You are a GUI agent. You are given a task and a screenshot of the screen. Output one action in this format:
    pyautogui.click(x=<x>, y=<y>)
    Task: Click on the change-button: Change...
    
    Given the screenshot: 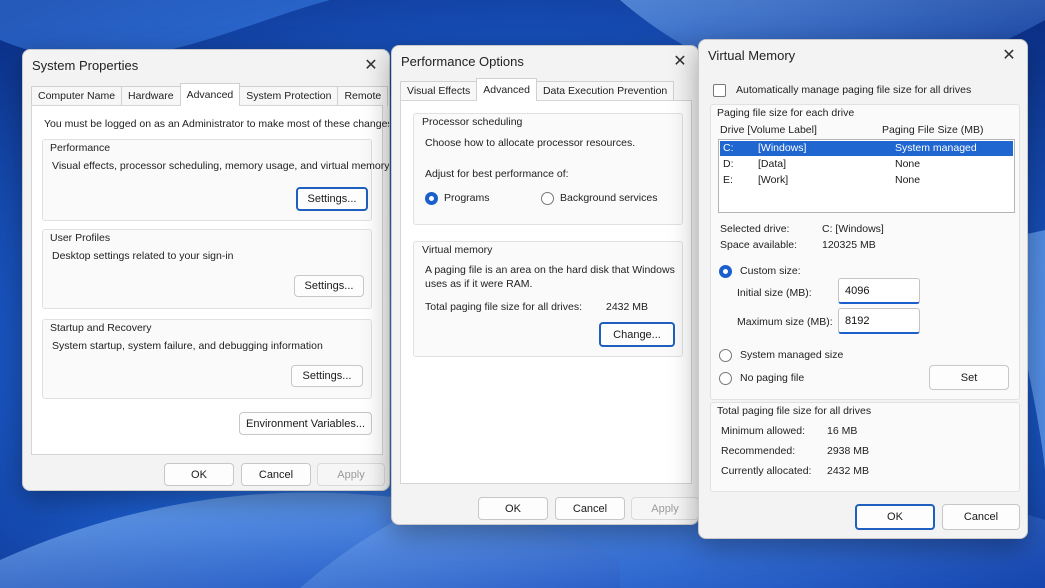 What is the action you would take?
    pyautogui.click(x=637, y=334)
    